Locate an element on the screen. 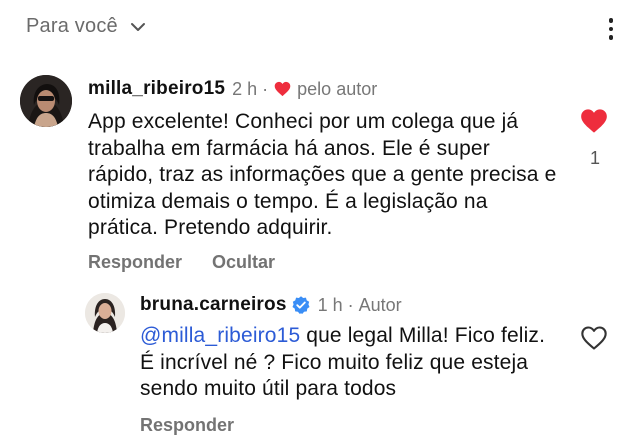 The image size is (640, 446). comment-meta: milla_ribeiro15 2 h · pelo autor is located at coordinates (232, 89).